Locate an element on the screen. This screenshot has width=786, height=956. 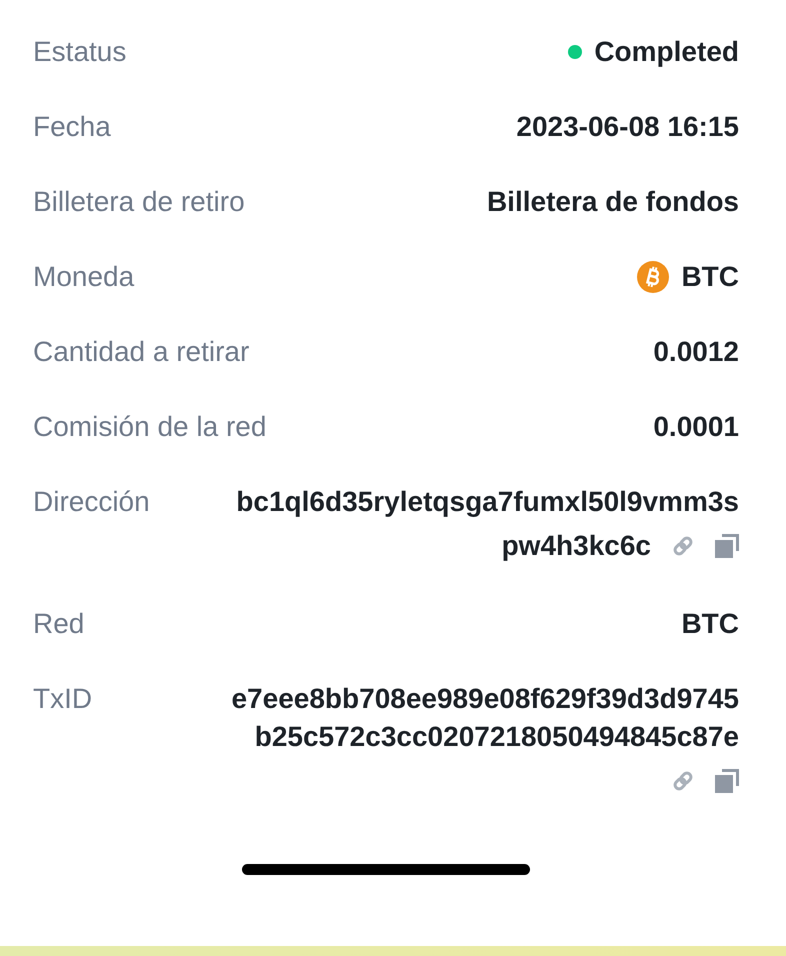
txid-text: e7eee8bb708ee989e08f629f39d3d9745 is located at coordinates (485, 699).